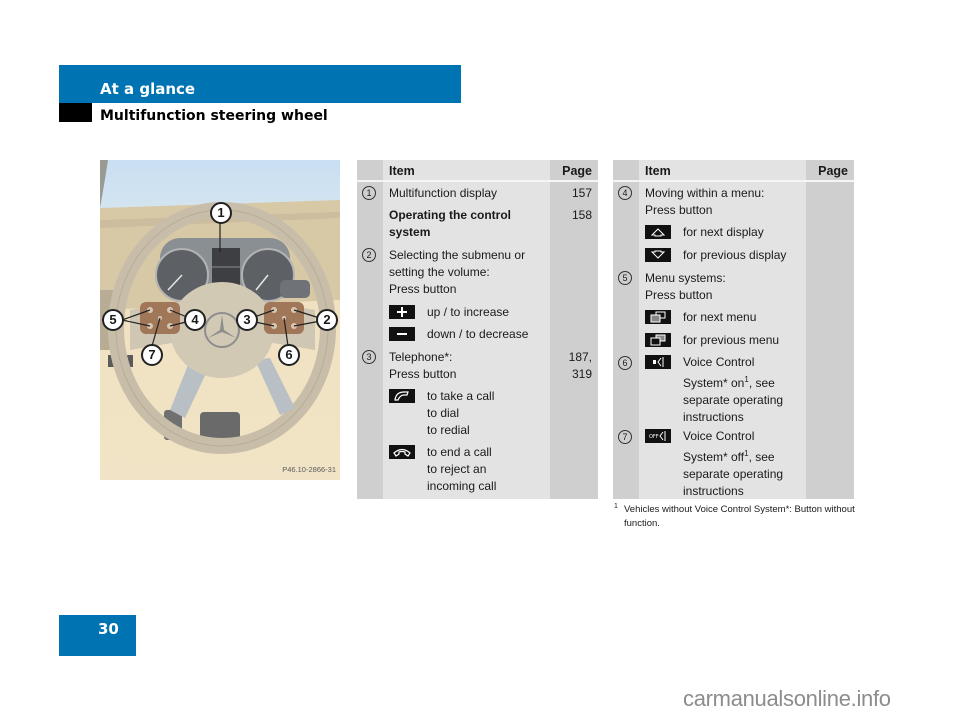  What do you see at coordinates (289, 355) in the screenshot?
I see `callout-6: 6` at bounding box center [289, 355].